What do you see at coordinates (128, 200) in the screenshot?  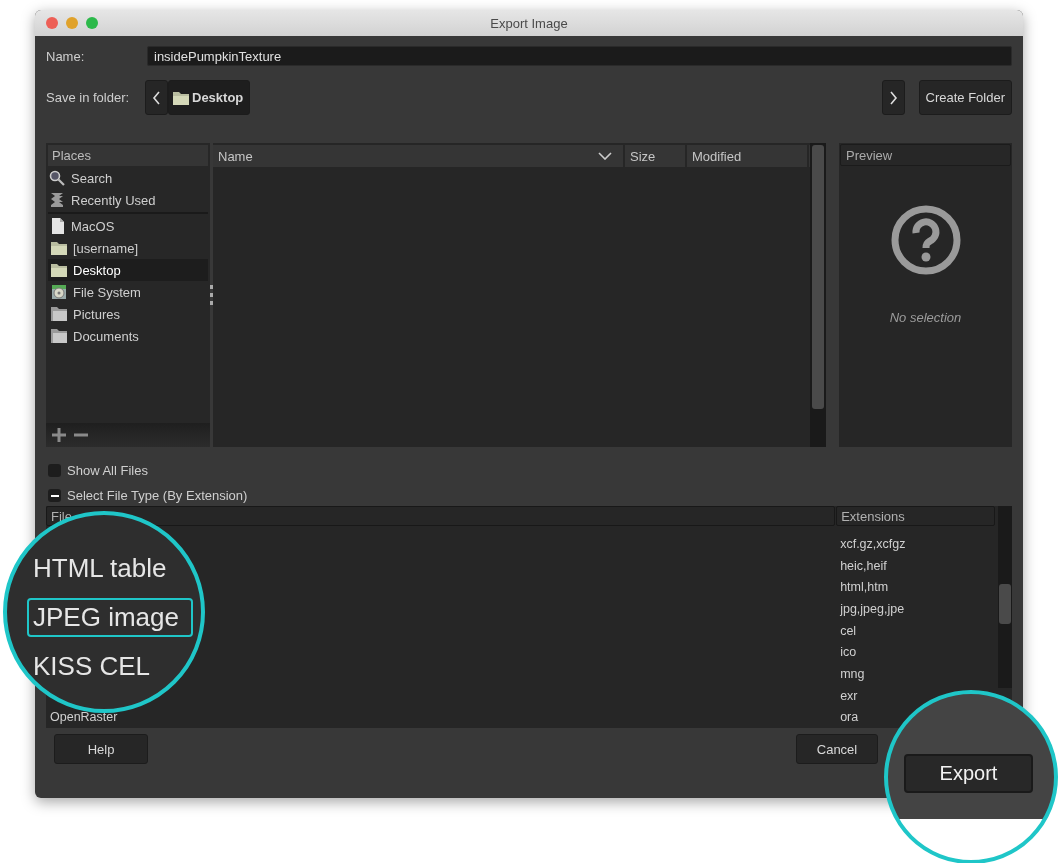 I see `place-item: Recently Used` at bounding box center [128, 200].